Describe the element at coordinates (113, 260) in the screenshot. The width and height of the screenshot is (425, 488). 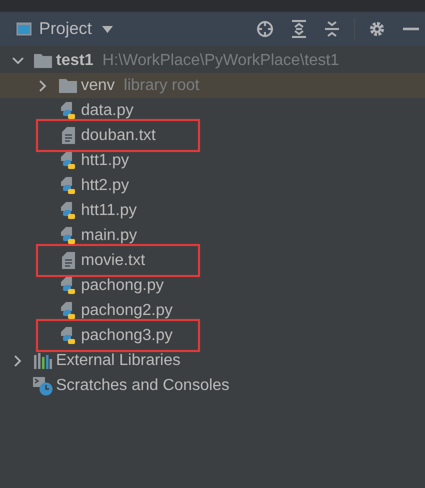
I see `item-name: movie.txt` at that location.